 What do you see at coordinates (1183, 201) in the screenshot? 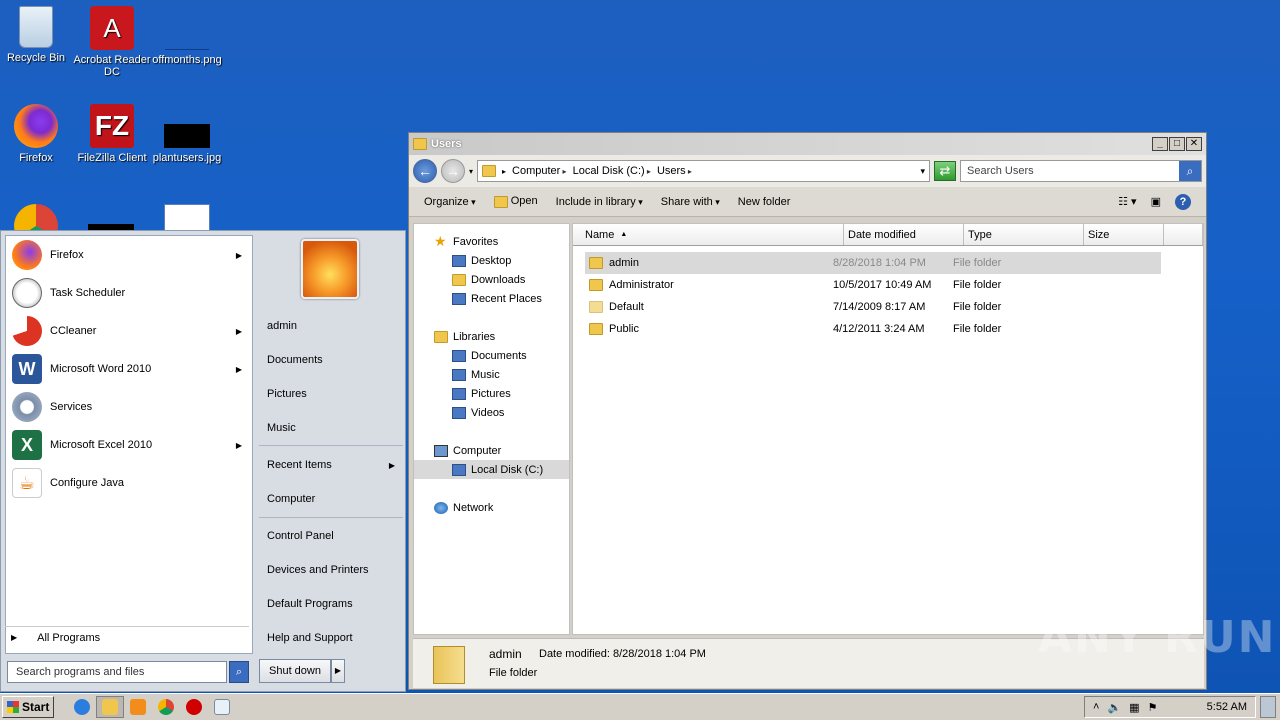
I see `help-icon: ?` at bounding box center [1183, 201].